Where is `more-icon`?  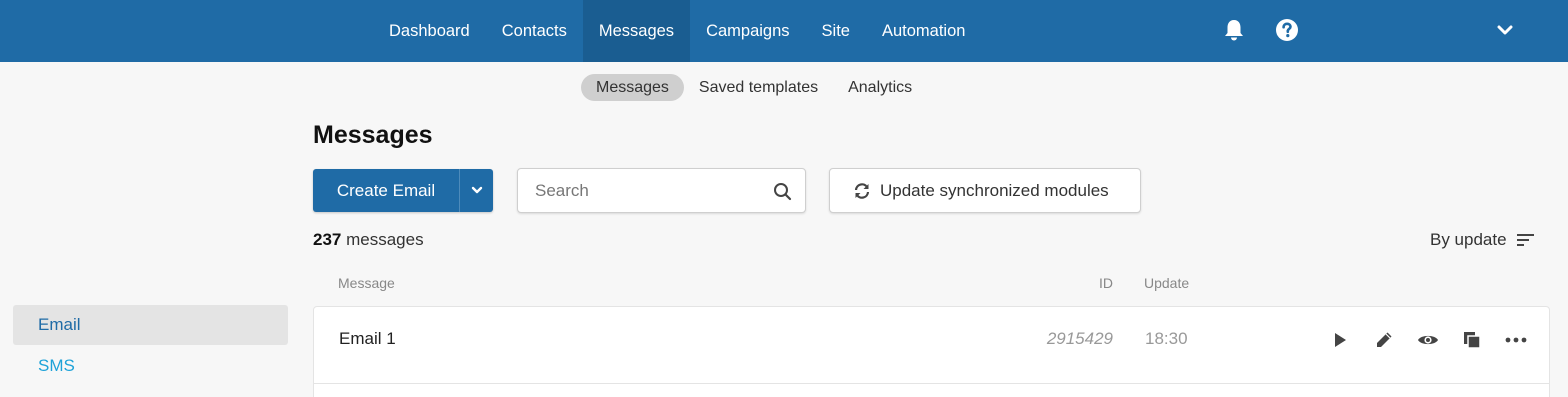 more-icon is located at coordinates (1516, 340).